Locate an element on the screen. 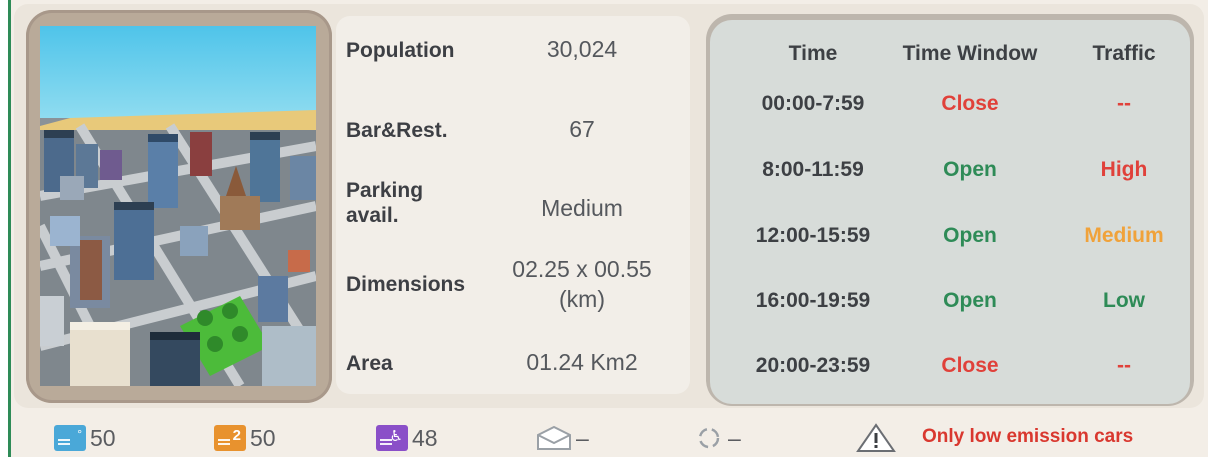 The width and height of the screenshot is (1208, 457). schedule-row-time: 12:00-15:59 is located at coordinates (813, 235).